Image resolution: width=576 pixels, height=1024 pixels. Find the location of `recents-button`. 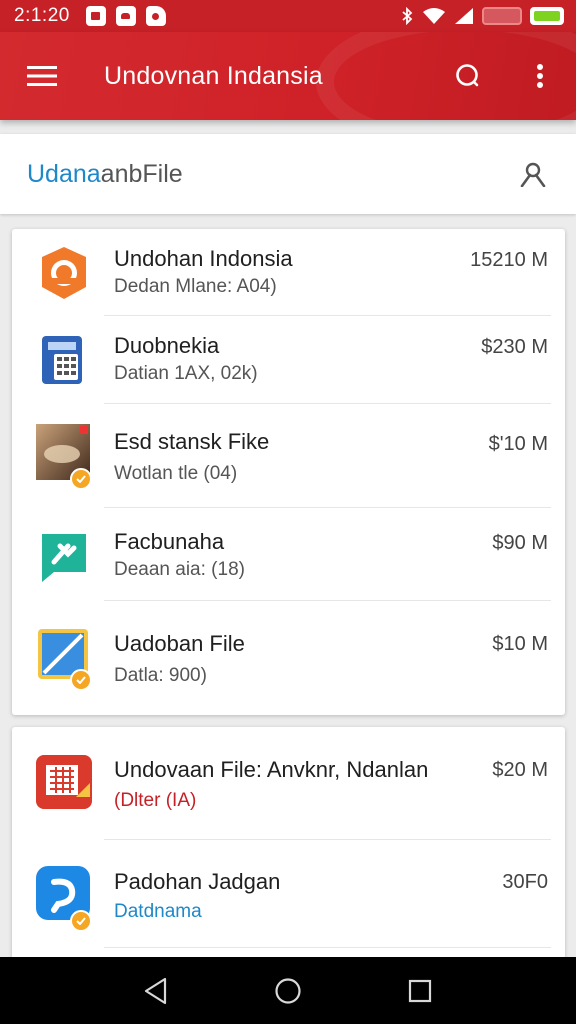

recents-button is located at coordinates (420, 991).